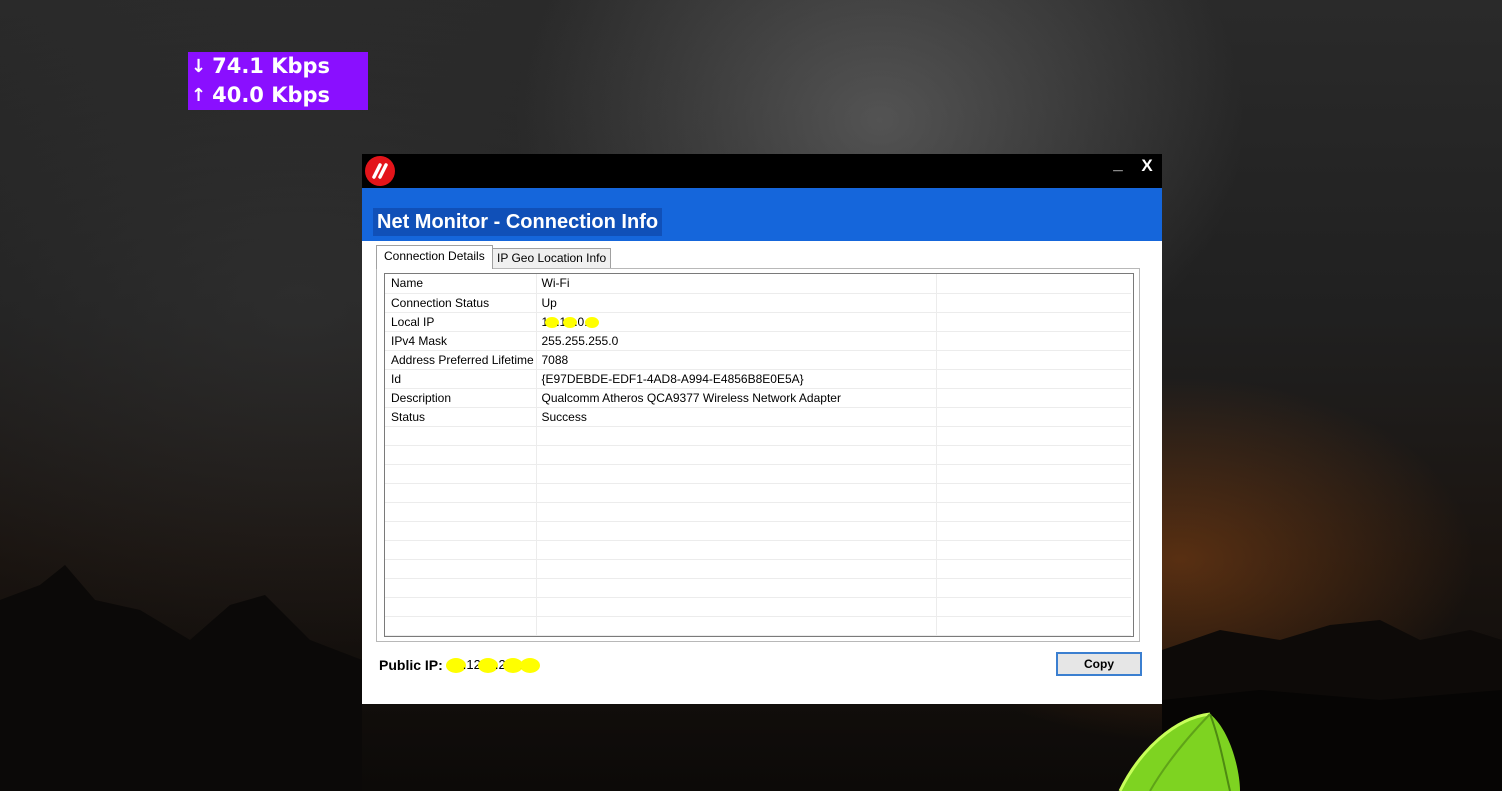 This screenshot has width=1502, height=791. I want to click on table-row: Status Success, so click(758, 417).